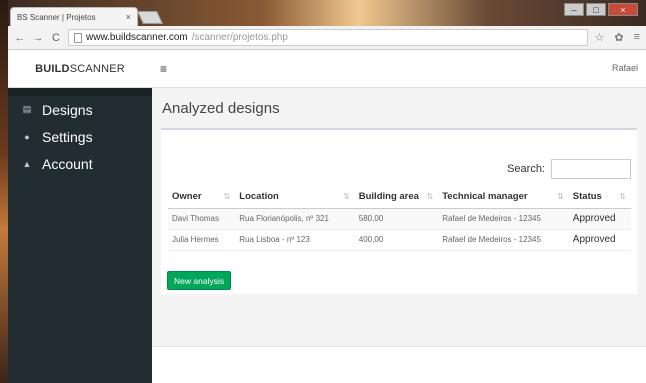  What do you see at coordinates (623, 9) in the screenshot?
I see `close-window-button: ×` at bounding box center [623, 9].